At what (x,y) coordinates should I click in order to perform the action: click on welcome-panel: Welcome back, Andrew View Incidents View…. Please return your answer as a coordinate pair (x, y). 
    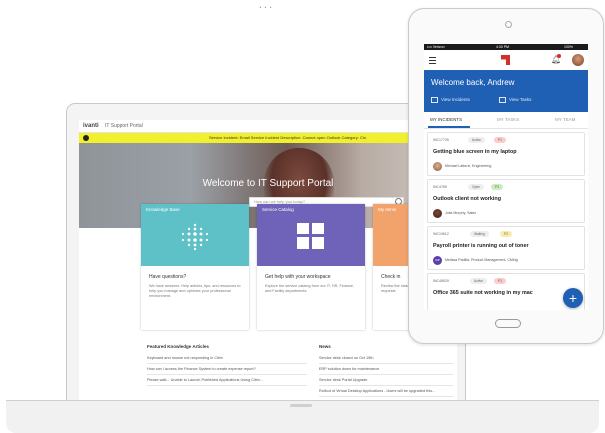
    Looking at the image, I should click on (506, 91).